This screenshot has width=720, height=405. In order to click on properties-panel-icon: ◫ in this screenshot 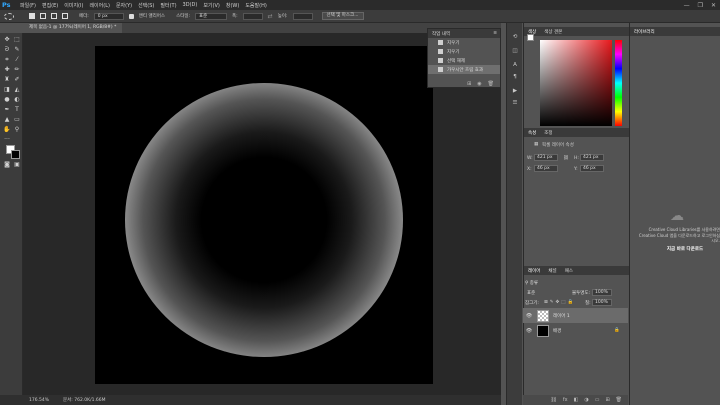, I will do `click(515, 51)`.